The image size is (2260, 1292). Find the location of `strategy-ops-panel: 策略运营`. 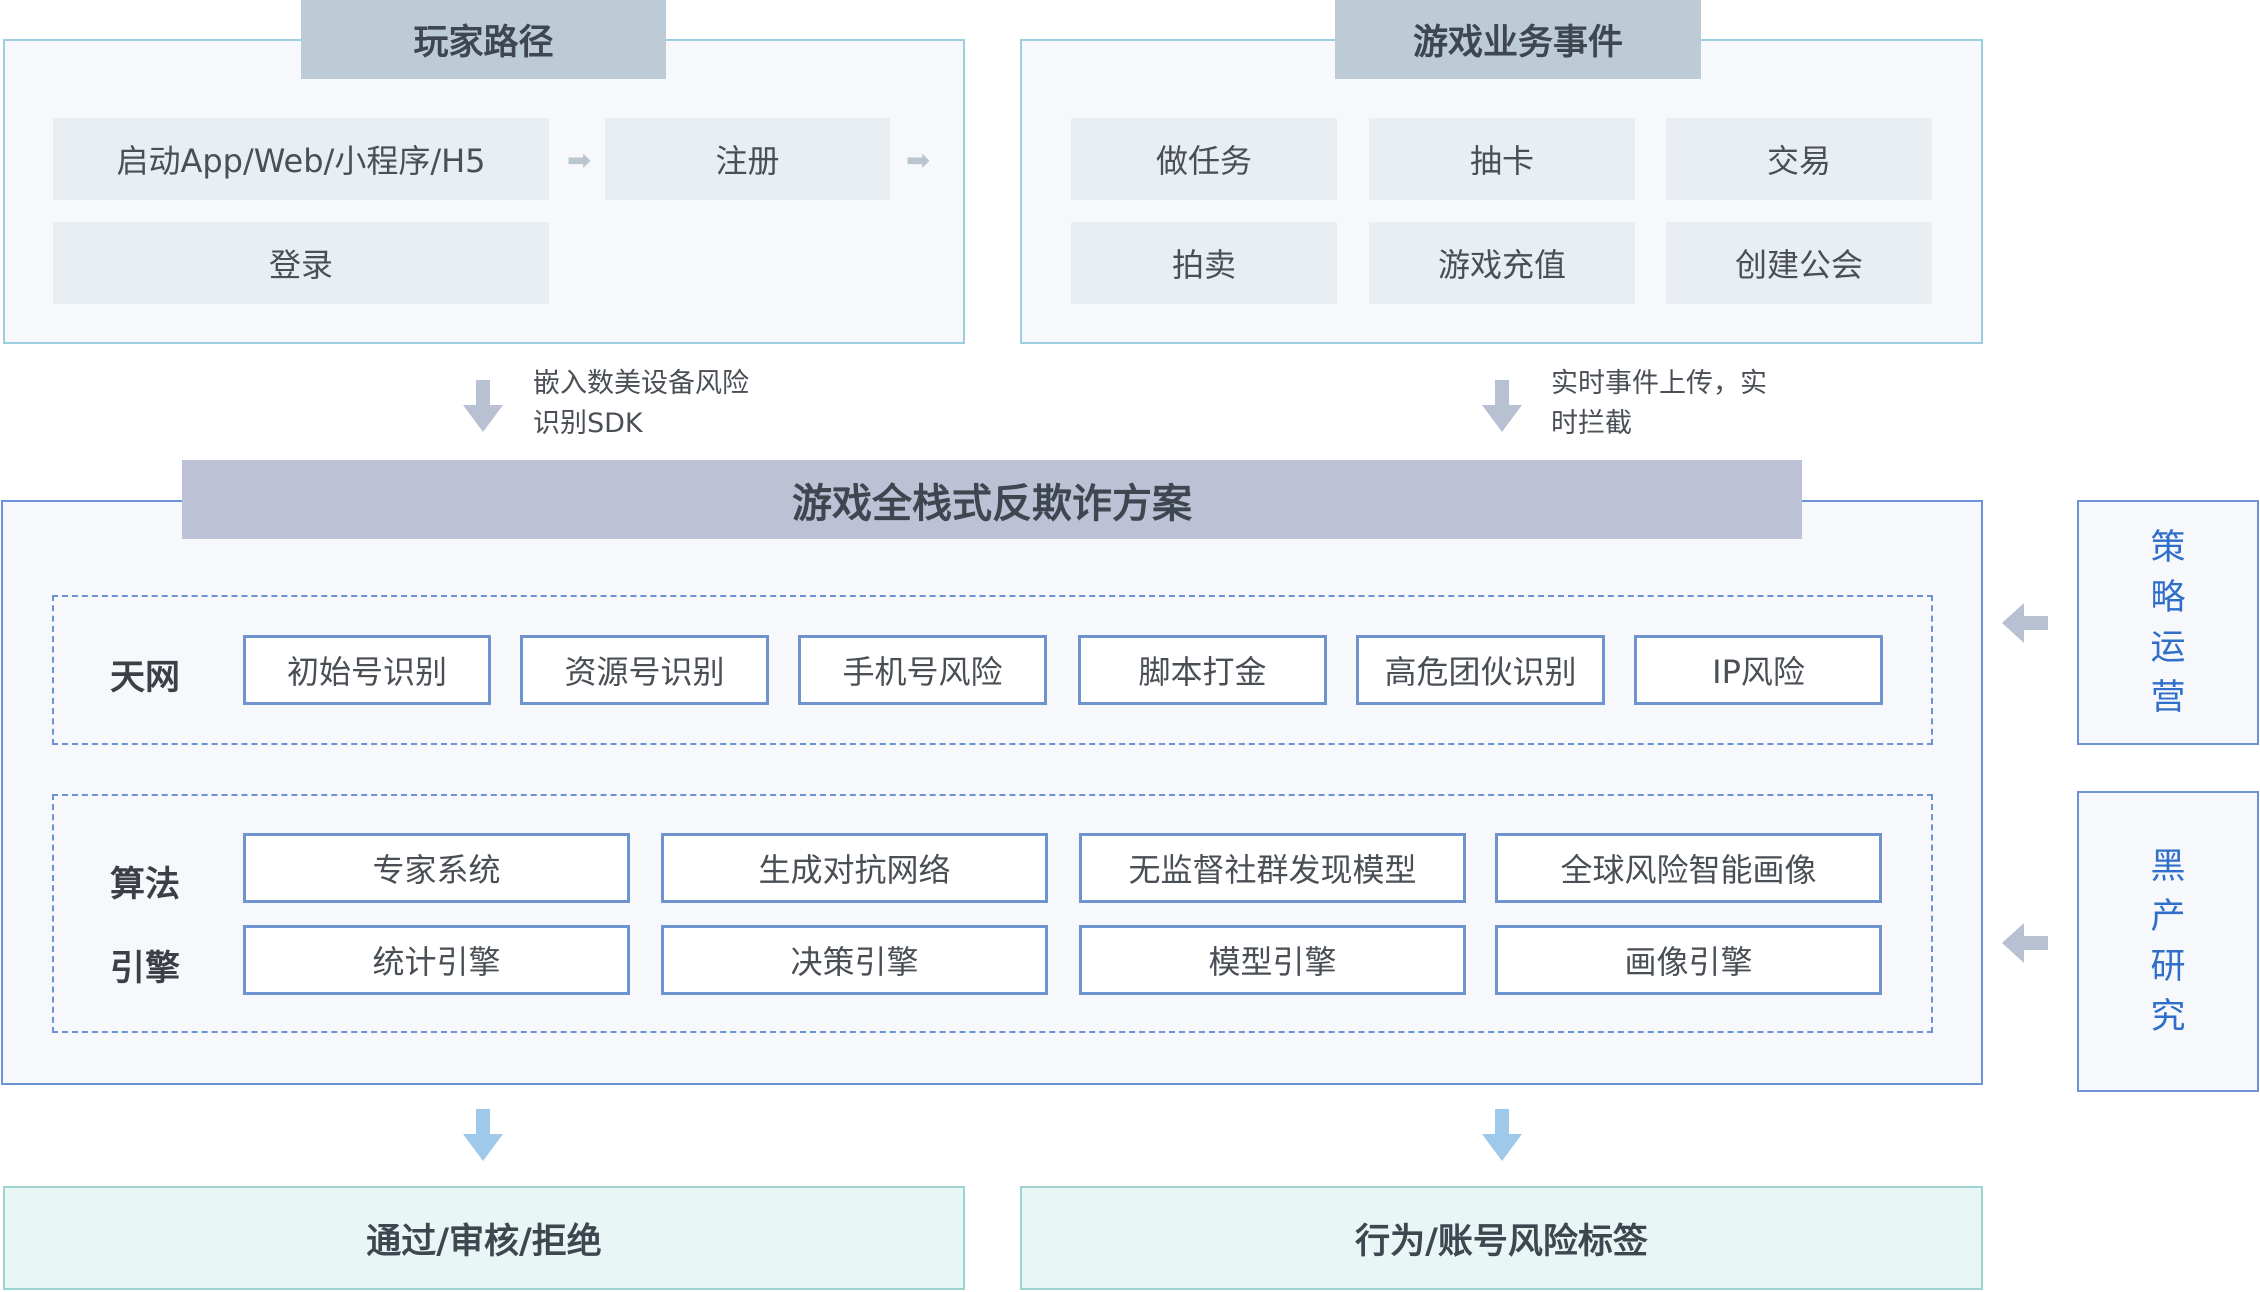

strategy-ops-panel: 策略运营 is located at coordinates (2168, 622).